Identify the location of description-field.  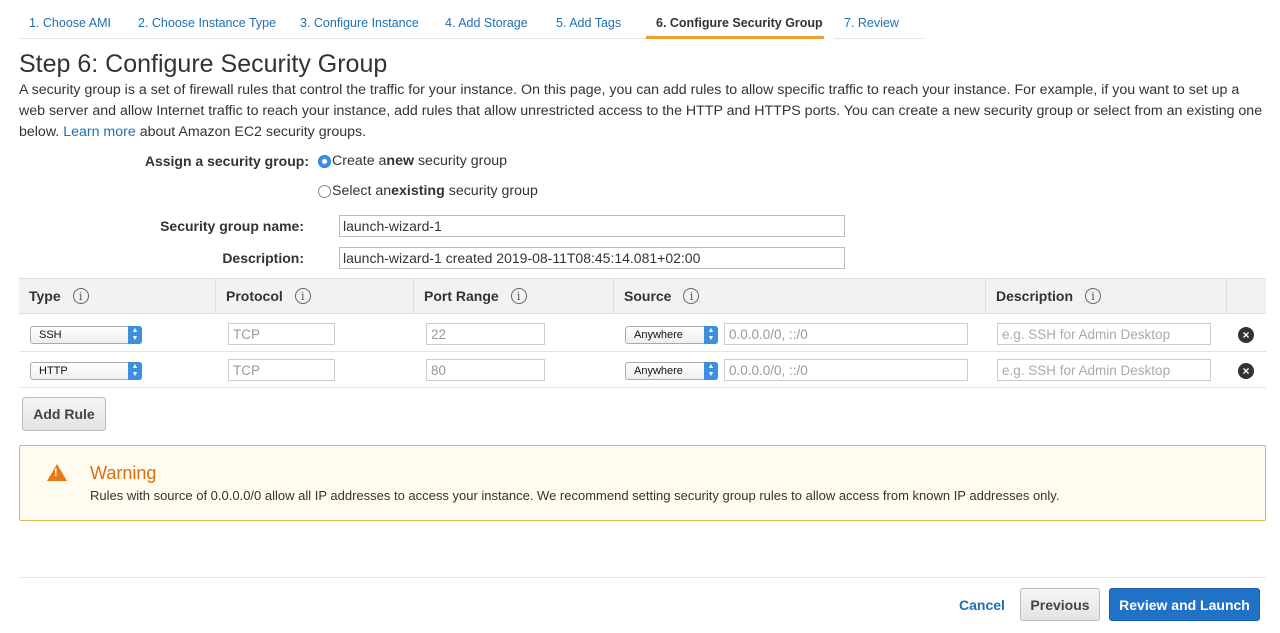
(592, 258).